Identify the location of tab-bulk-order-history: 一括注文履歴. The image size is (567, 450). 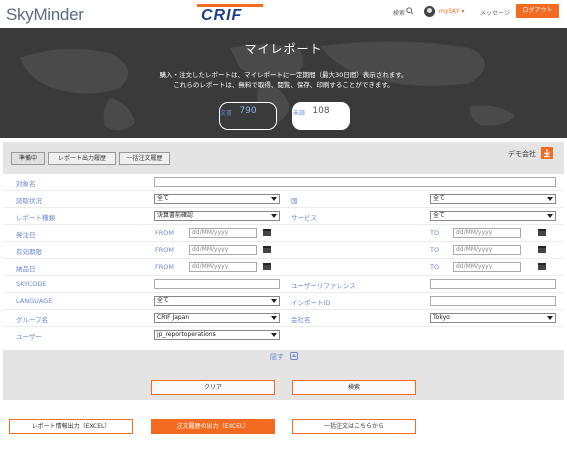
(144, 158).